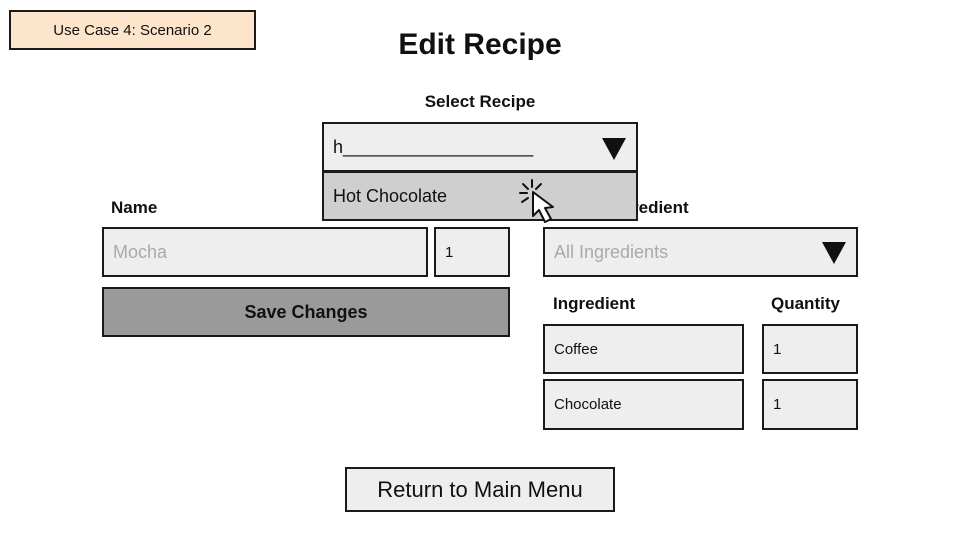 The height and width of the screenshot is (540, 960). Describe the element at coordinates (480, 44) in the screenshot. I see `page-title: Edit Recipe` at that location.